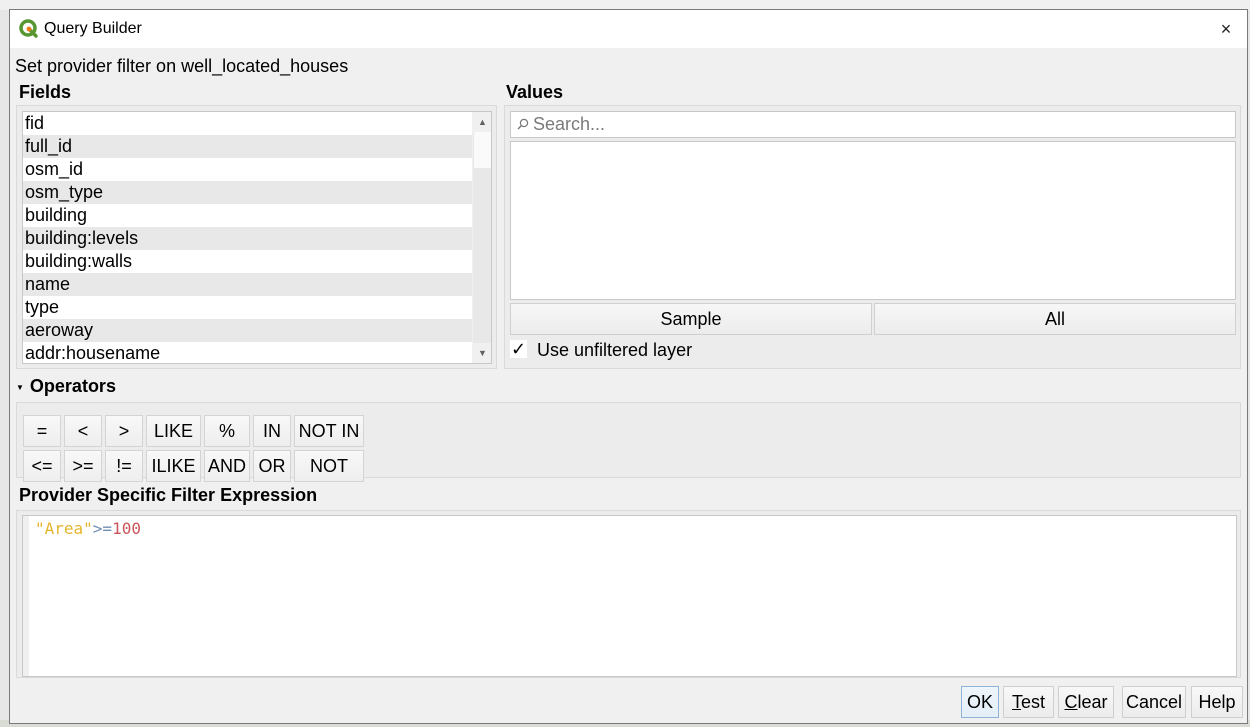 This screenshot has height=727, width=1250. What do you see at coordinates (329, 431) in the screenshot?
I see `operator-not-in-button: NOT IN` at bounding box center [329, 431].